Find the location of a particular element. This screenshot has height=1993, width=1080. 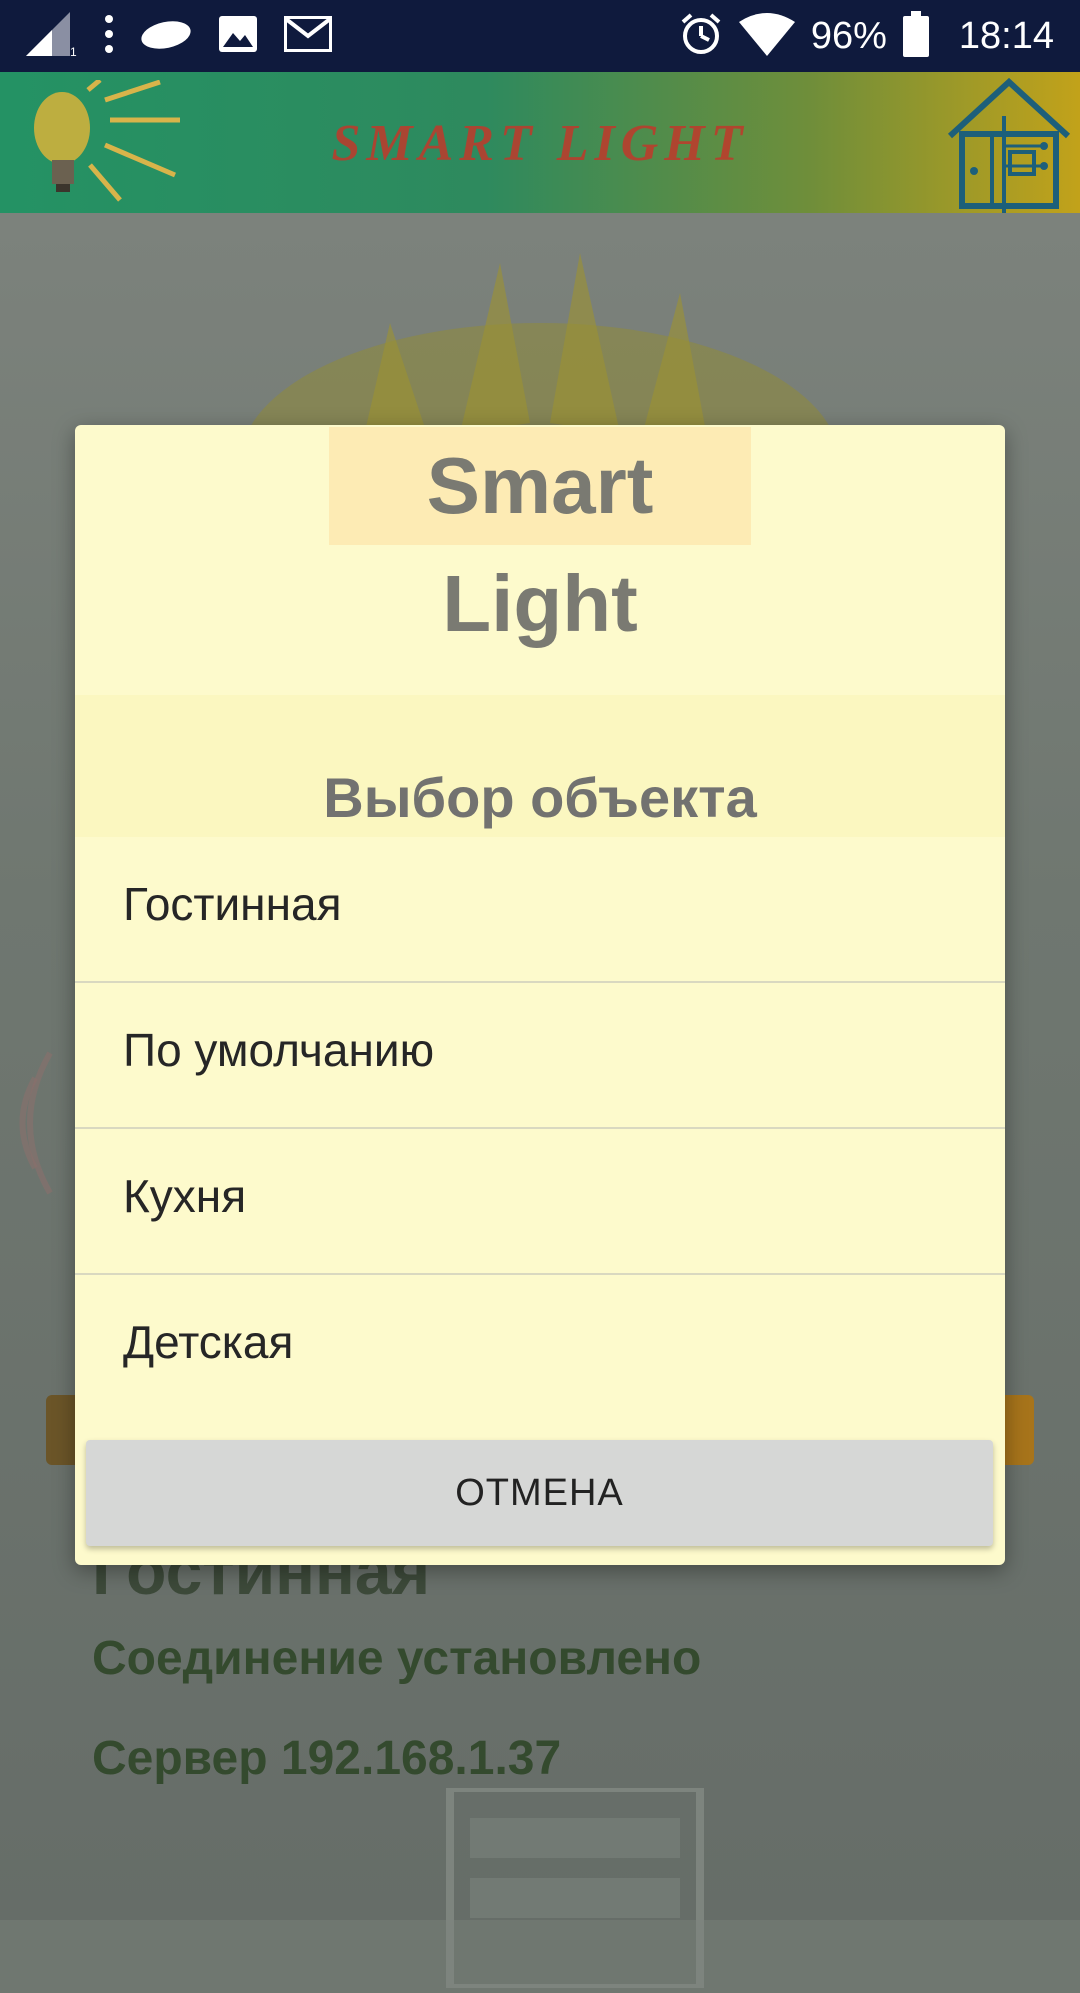

option-label: По умолчанию is located at coordinates (279, 1050).